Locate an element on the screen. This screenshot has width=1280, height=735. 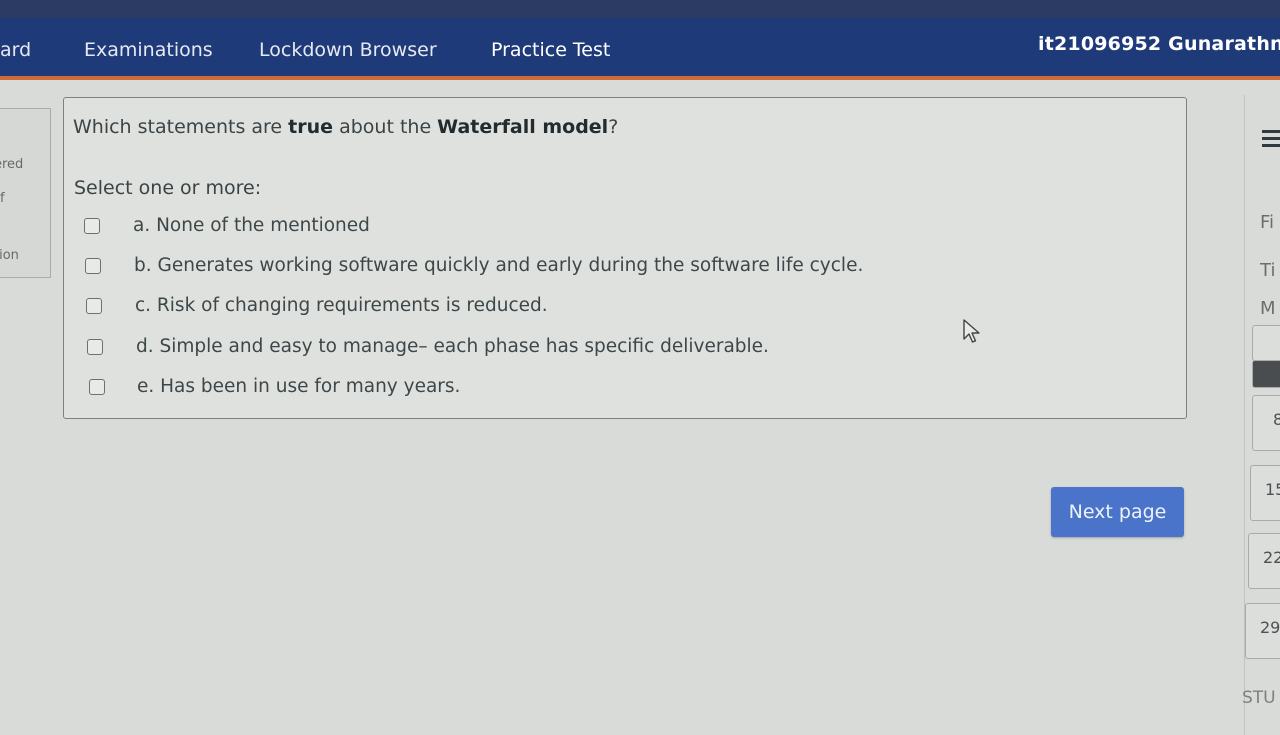
question-nav-button: 22 is located at coordinates (1264, 561).